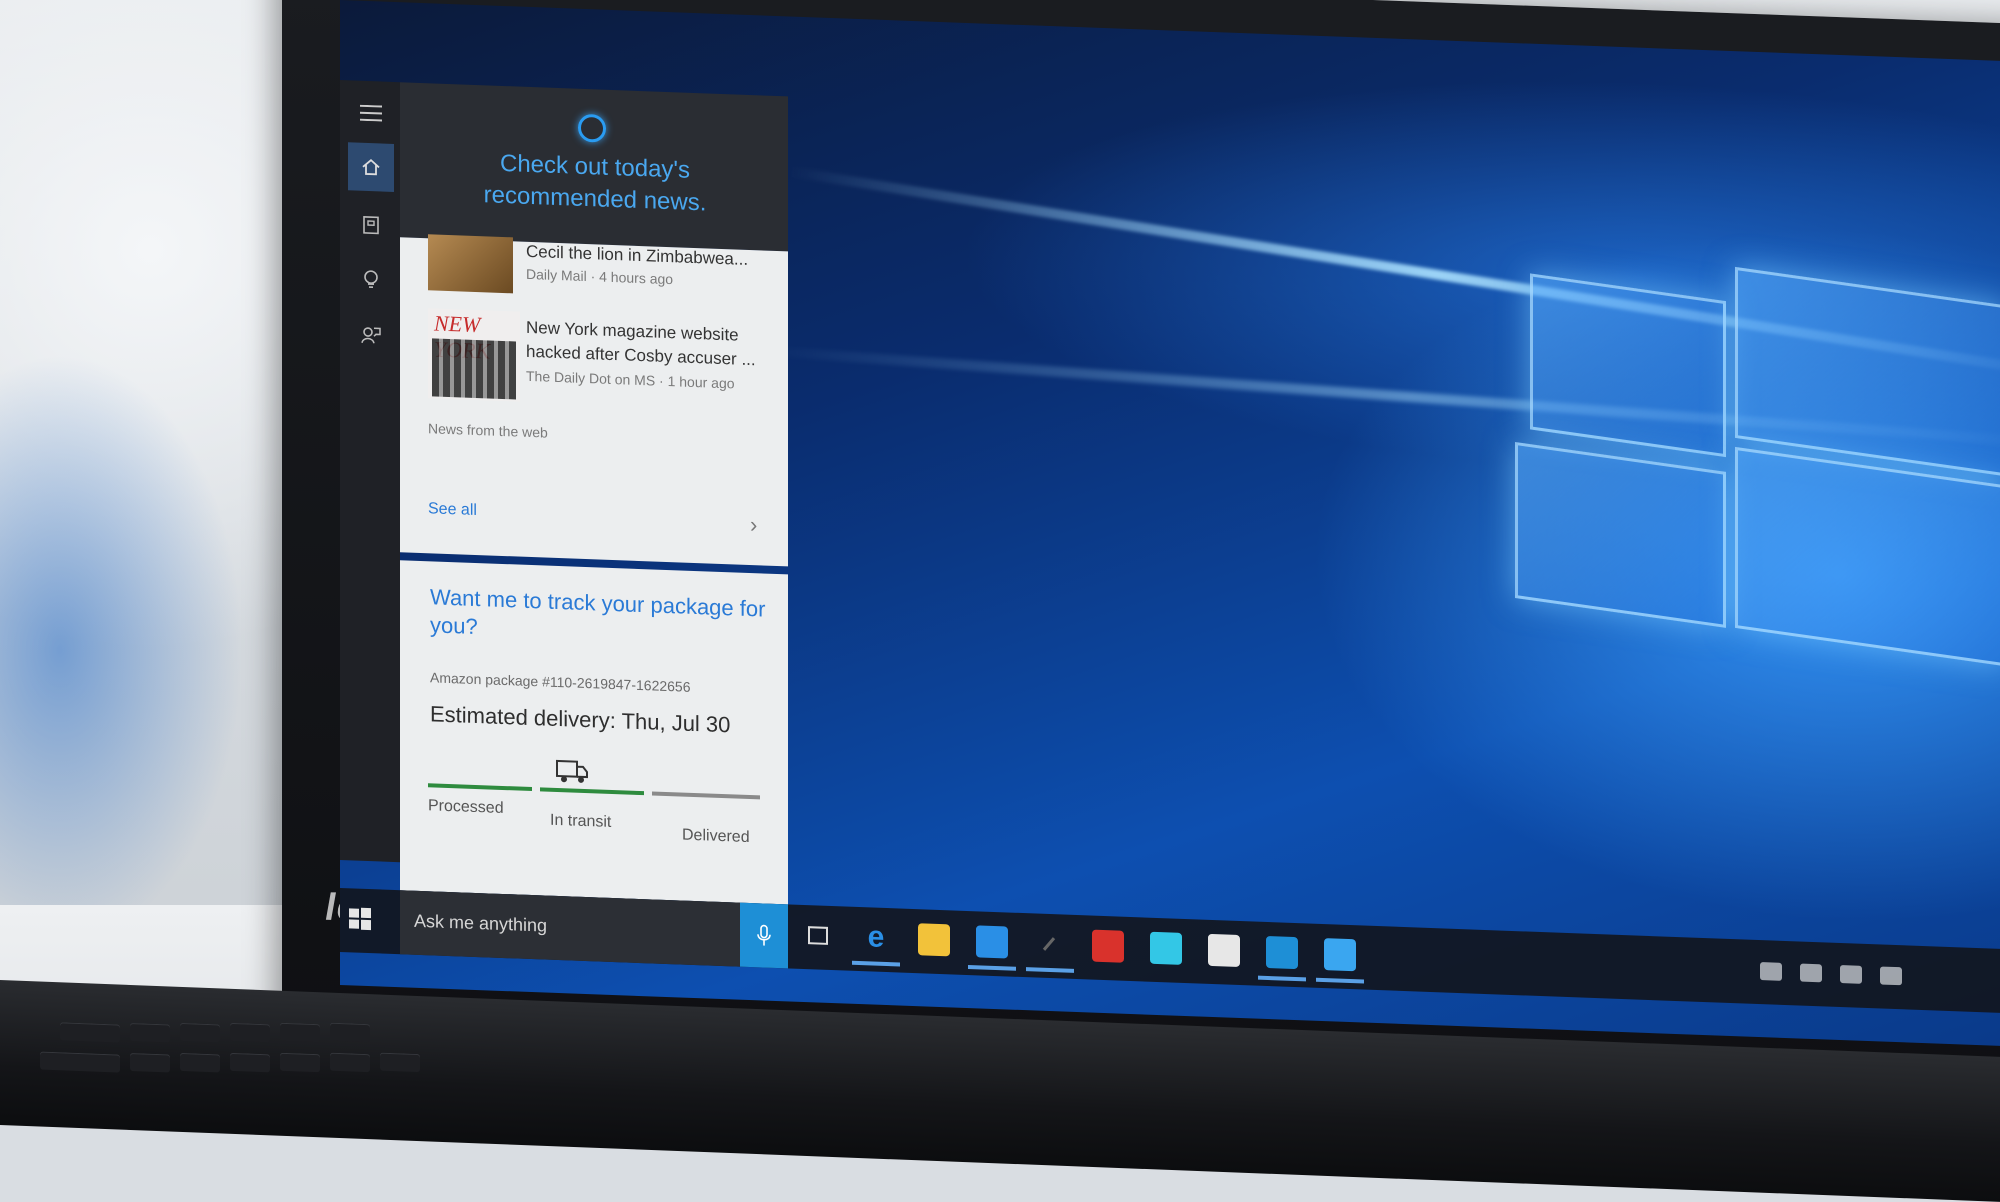 This screenshot has width=2000, height=1202. I want to click on truck-icon, so click(572, 771).